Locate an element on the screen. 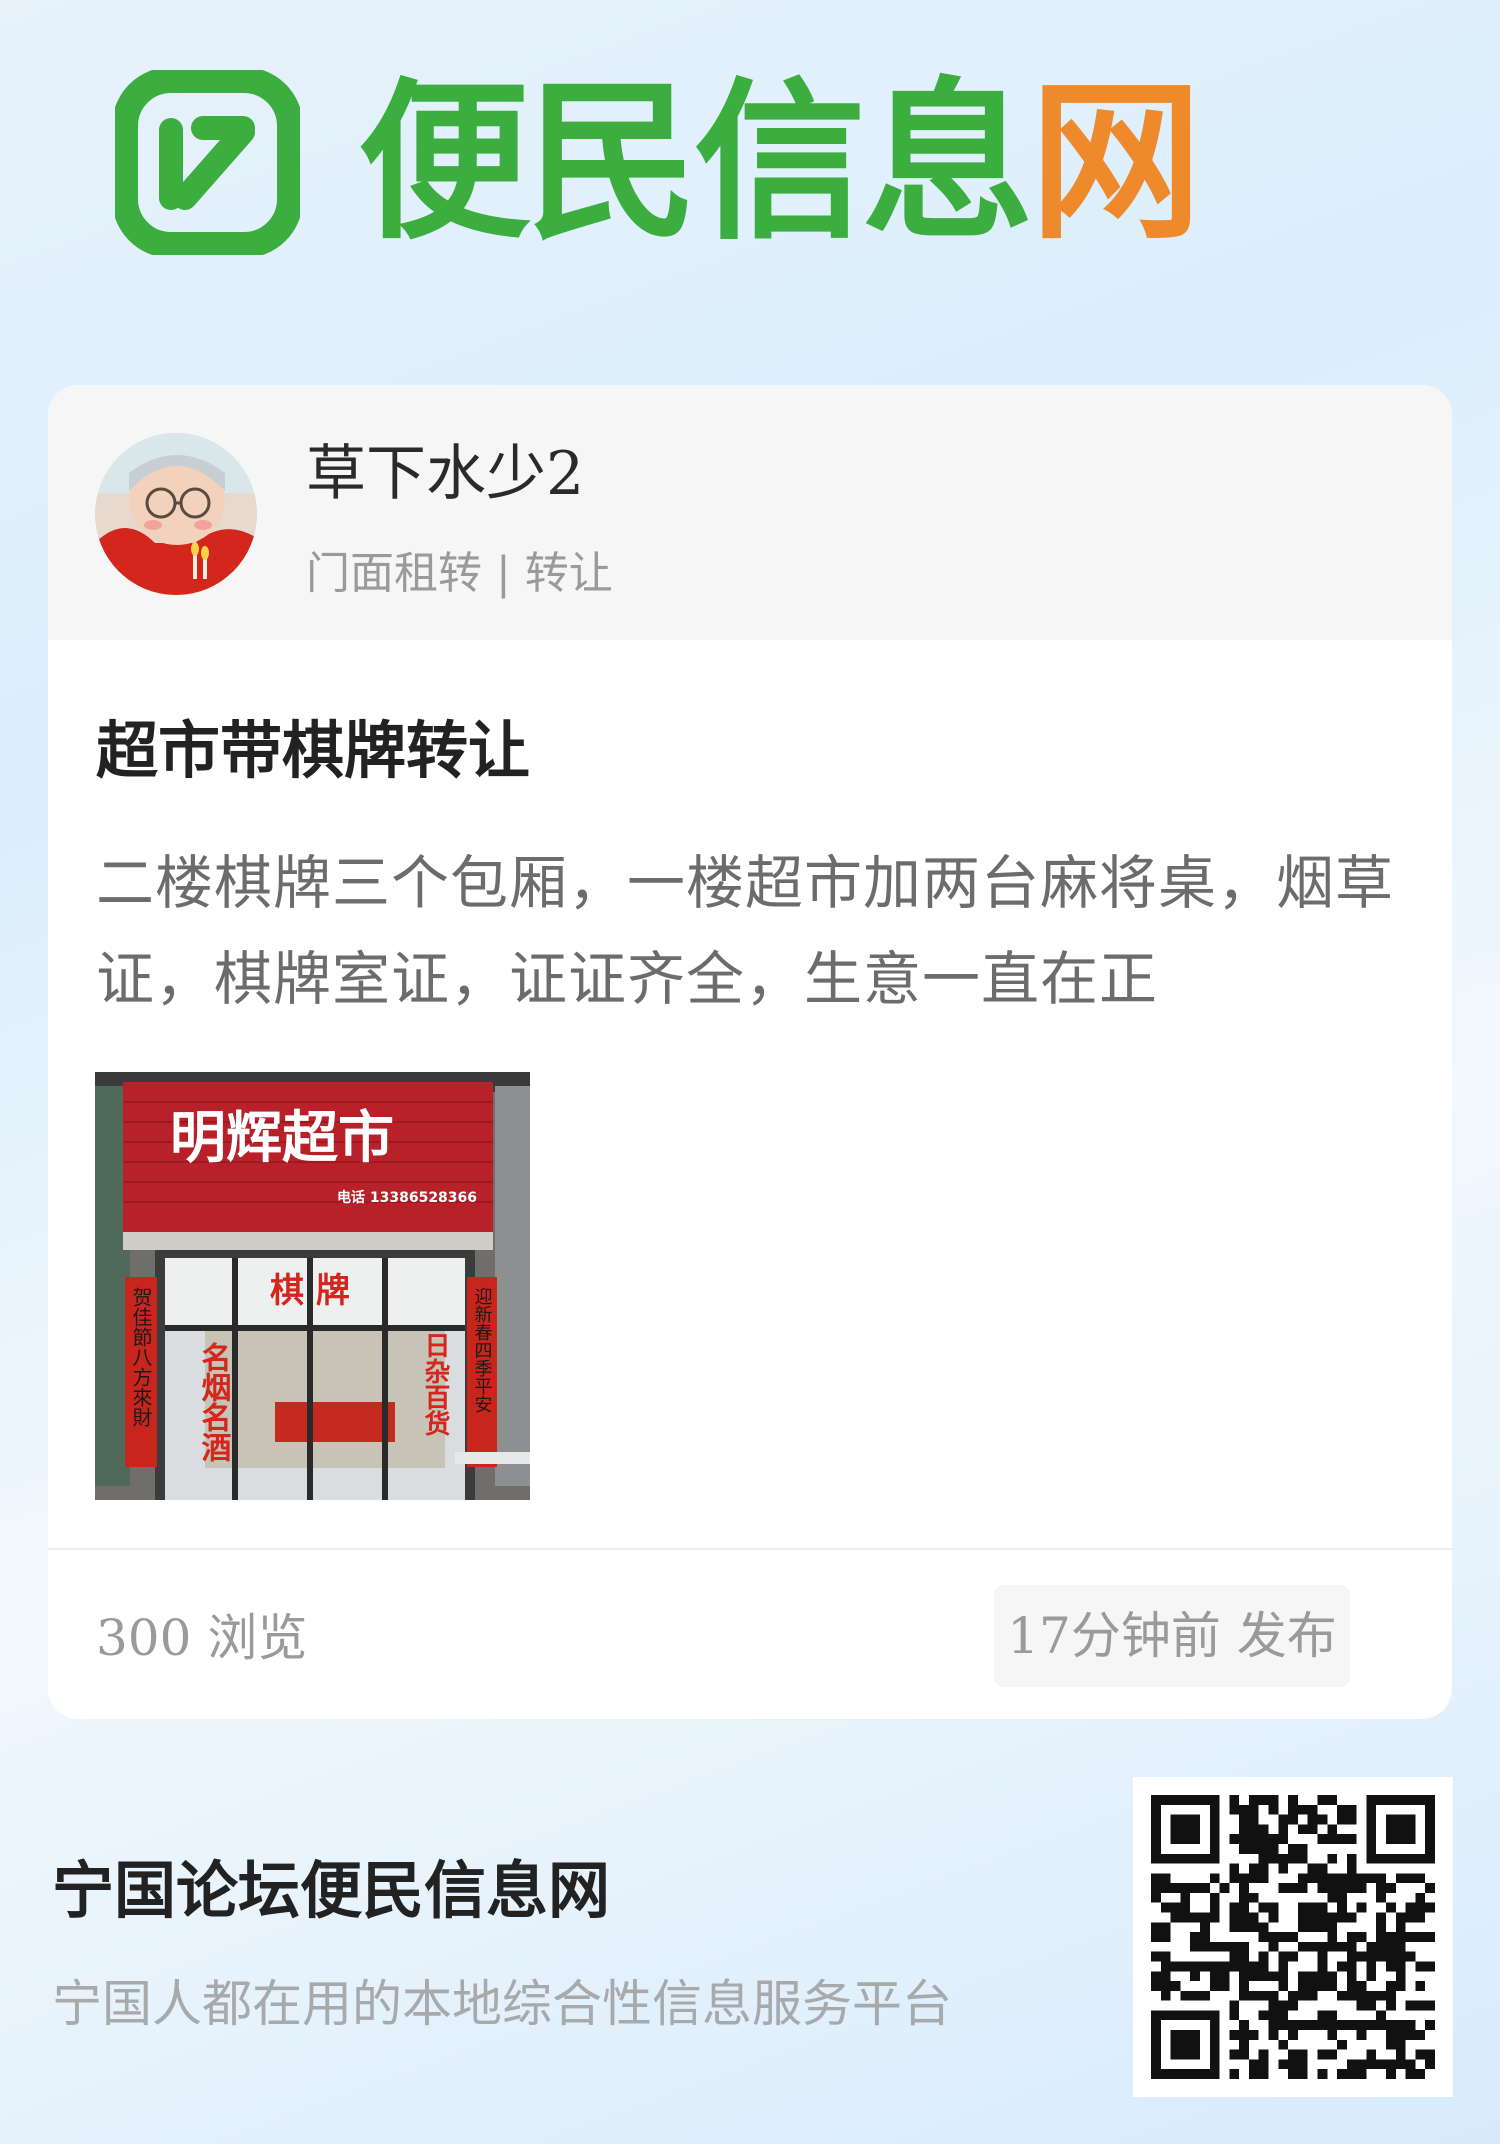 Image resolution: width=1500 pixels, height=2144 pixels. right-window-banner: 日杂百货 is located at coordinates (435, 1384).